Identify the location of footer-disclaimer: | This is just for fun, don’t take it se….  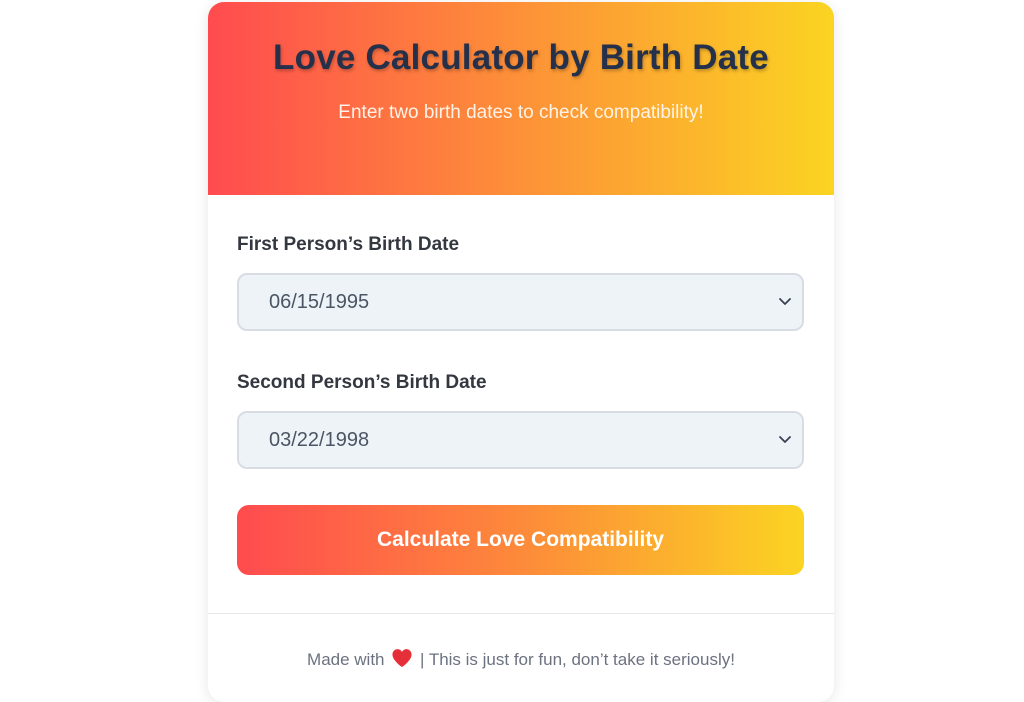
(577, 659).